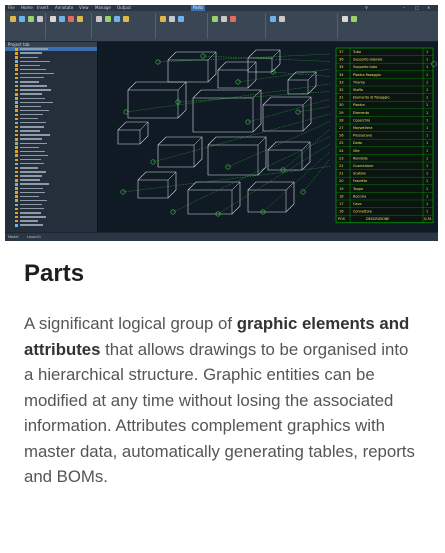  What do you see at coordinates (361, 120) in the screenshot?
I see `bom-description: Coperchio` at bounding box center [361, 120].